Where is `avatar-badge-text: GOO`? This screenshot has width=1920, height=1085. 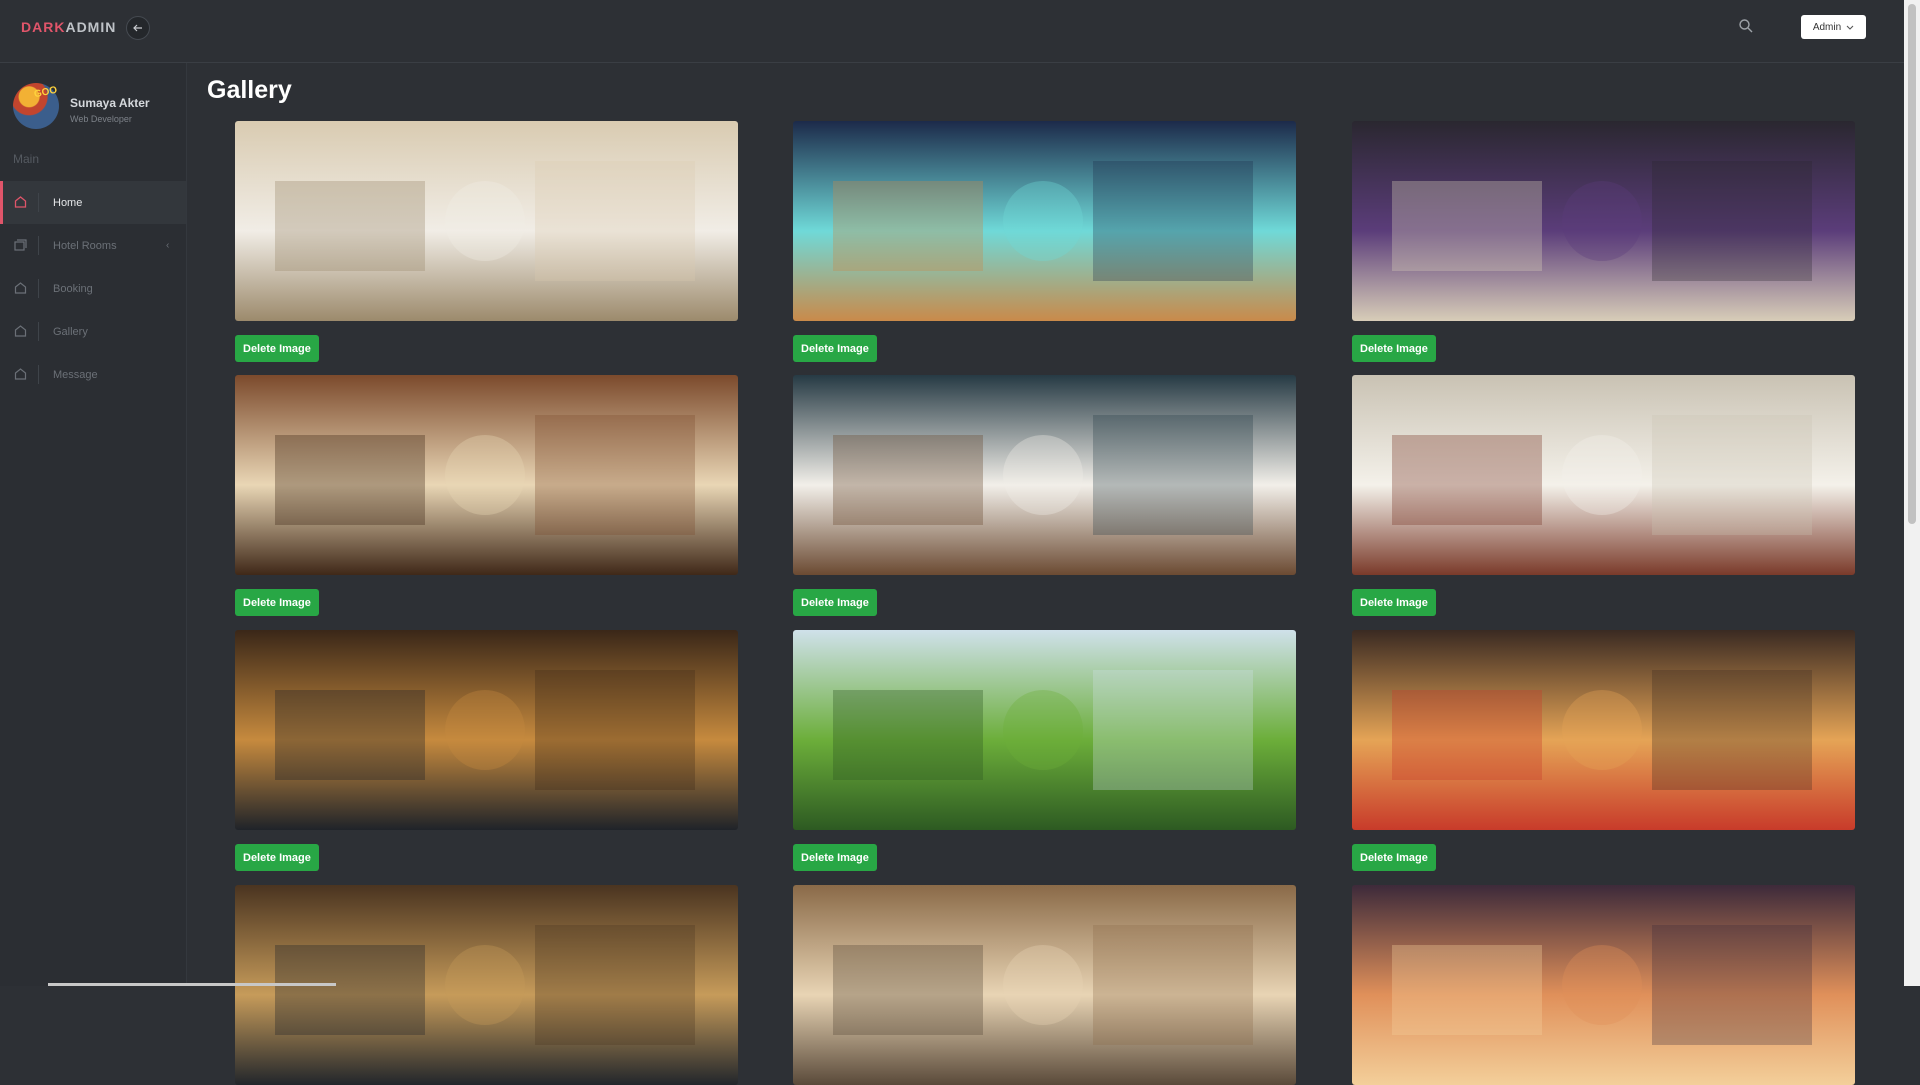
avatar-badge-text: GOO is located at coordinates (46, 92).